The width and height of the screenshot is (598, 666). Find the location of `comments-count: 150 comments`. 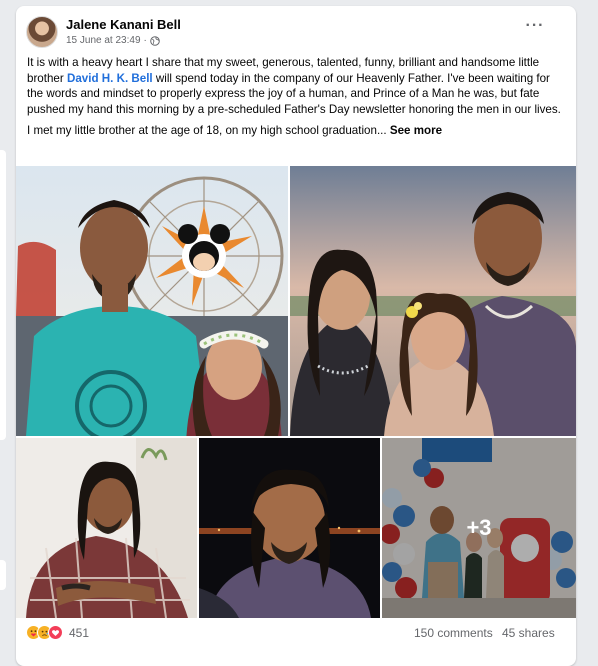

comments-count: 150 comments is located at coordinates (453, 633).